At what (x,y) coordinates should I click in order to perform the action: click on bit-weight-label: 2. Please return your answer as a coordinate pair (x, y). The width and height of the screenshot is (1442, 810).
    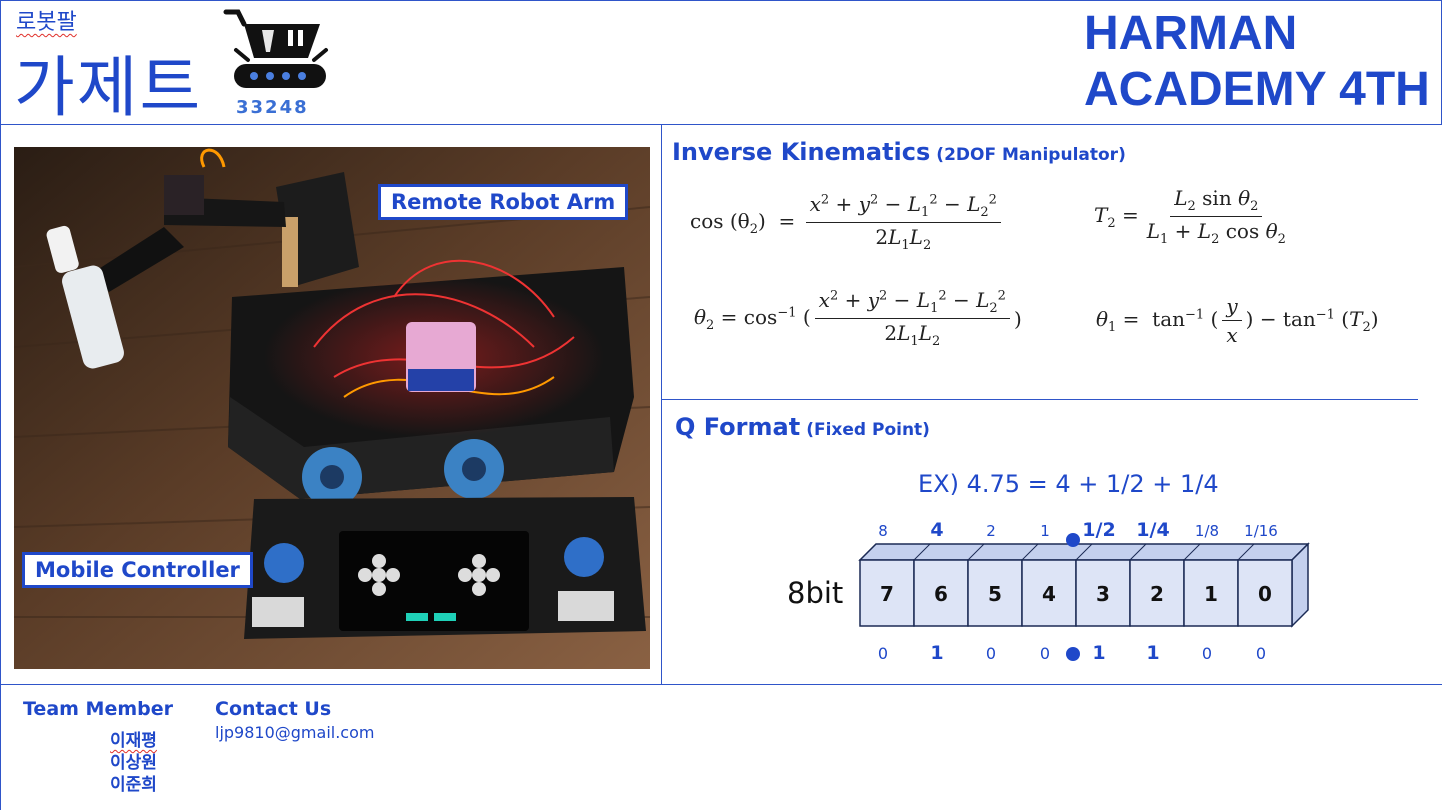
    Looking at the image, I should click on (991, 531).